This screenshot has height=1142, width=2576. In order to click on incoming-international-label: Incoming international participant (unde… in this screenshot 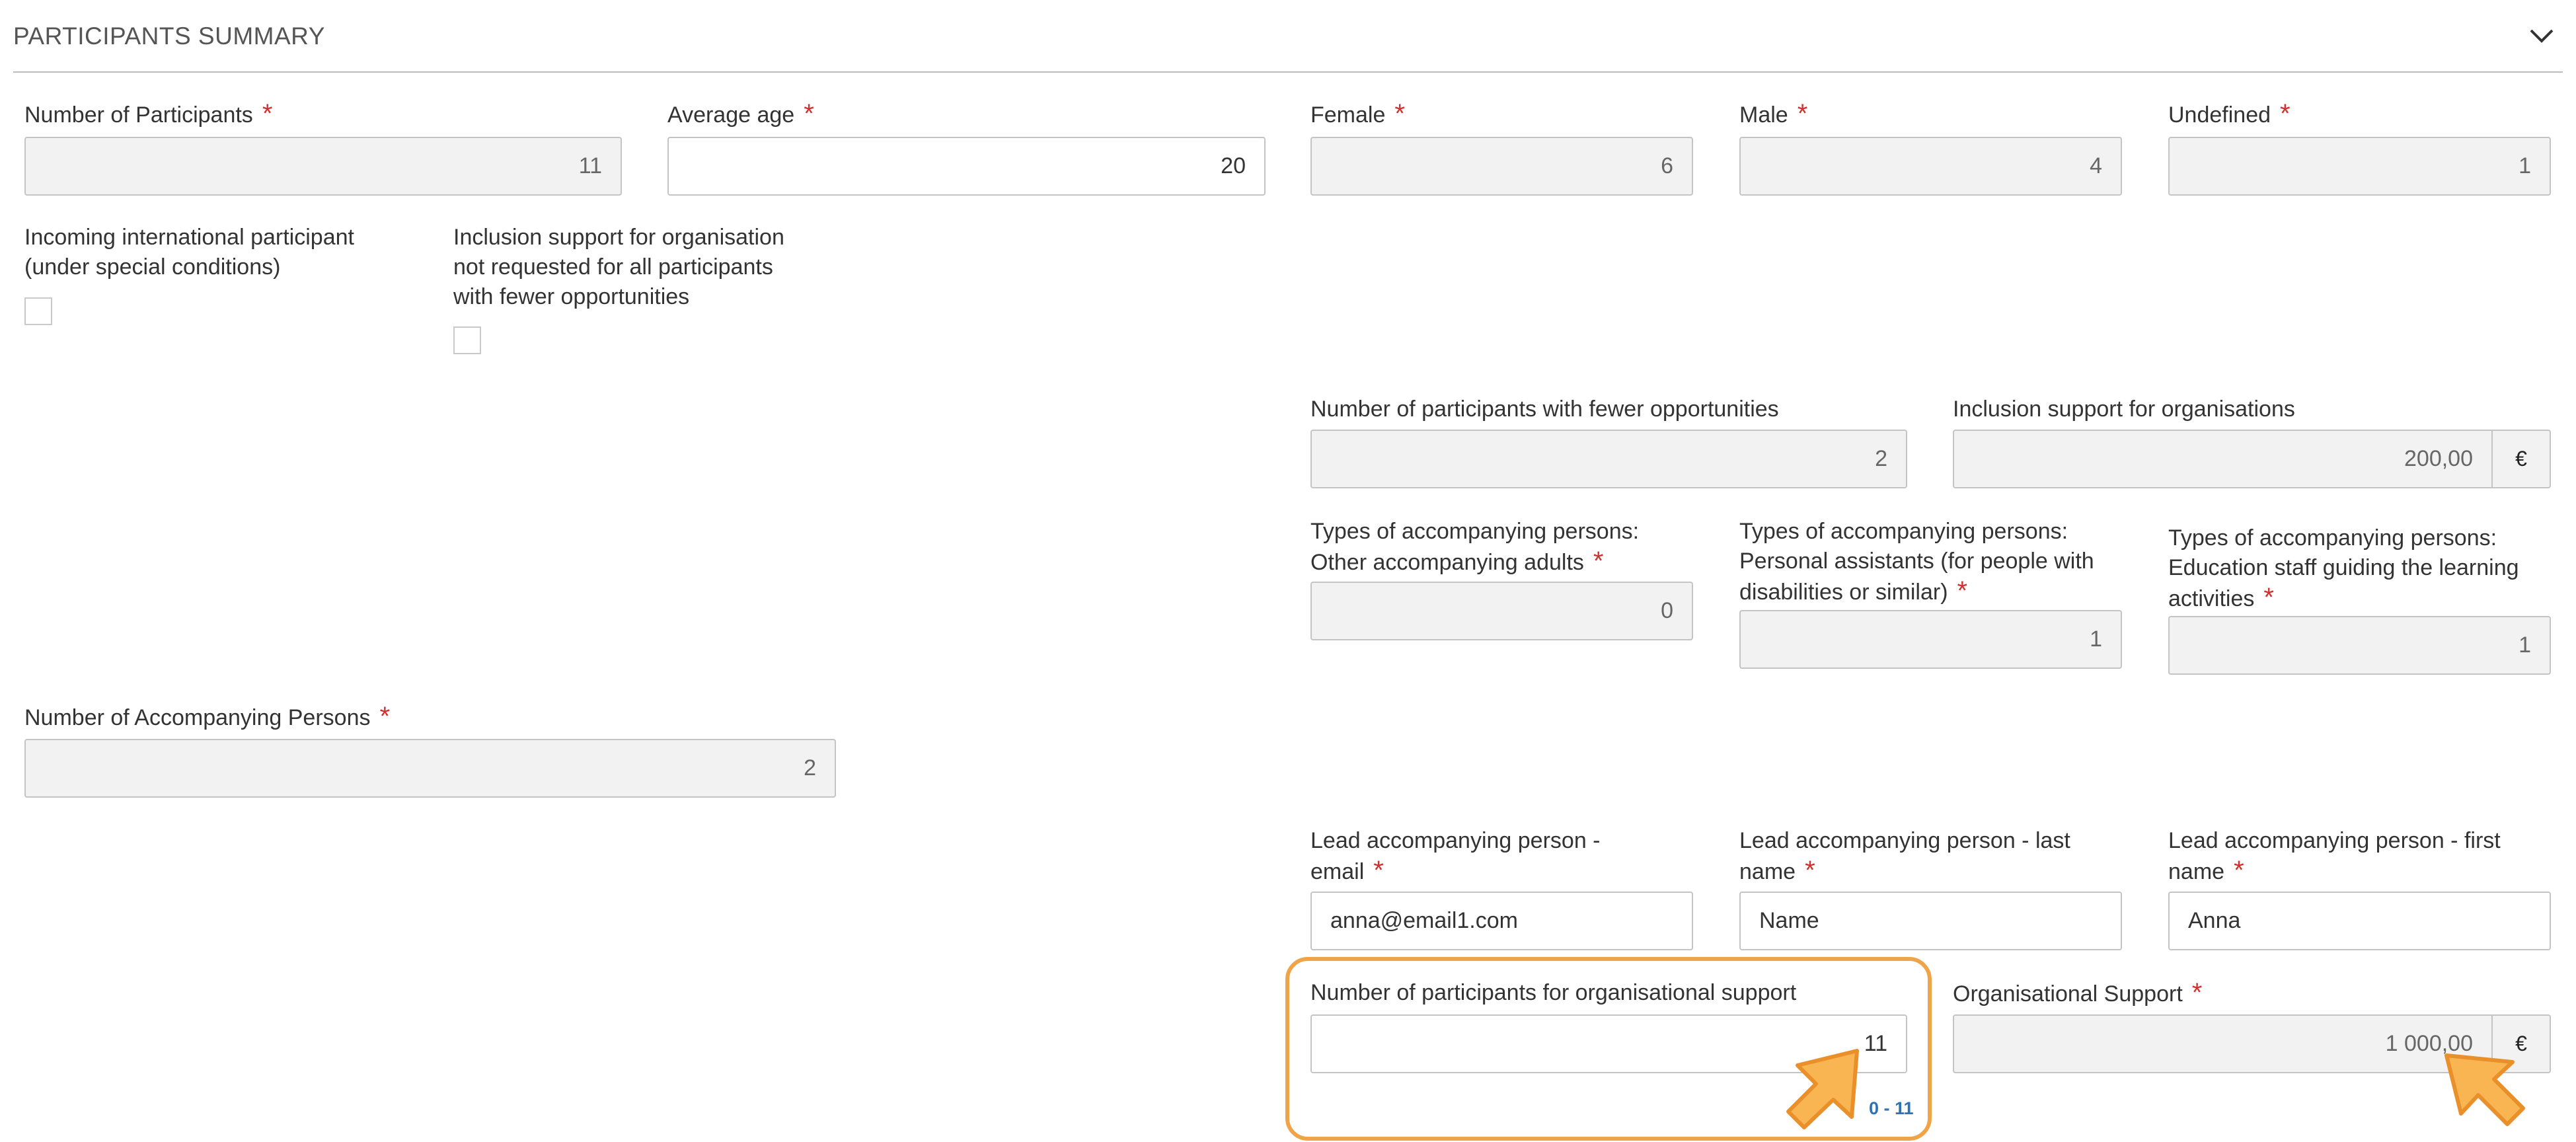, I will do `click(189, 252)`.